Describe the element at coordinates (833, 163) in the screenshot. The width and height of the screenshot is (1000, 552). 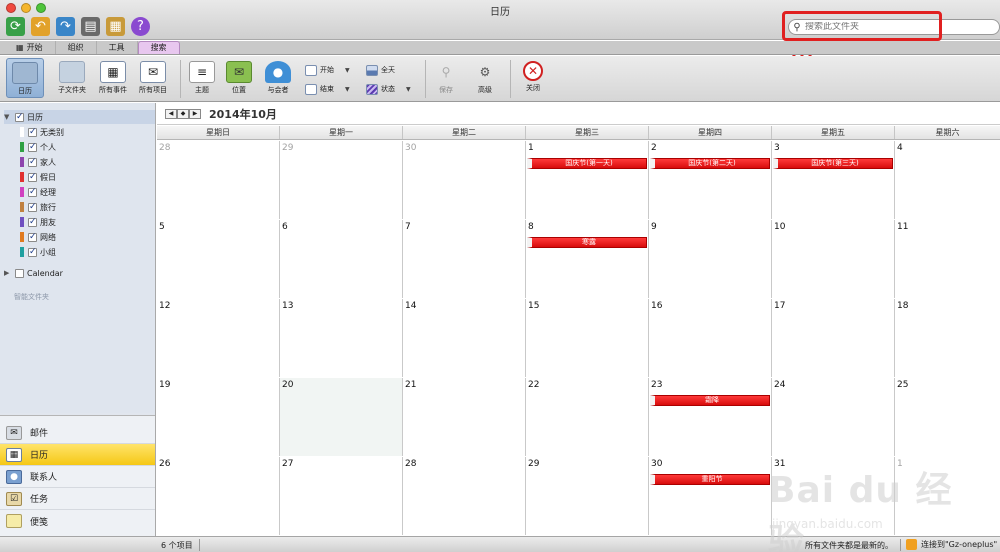
I see `event-national-day-3: 国庆节(第三天)` at that location.